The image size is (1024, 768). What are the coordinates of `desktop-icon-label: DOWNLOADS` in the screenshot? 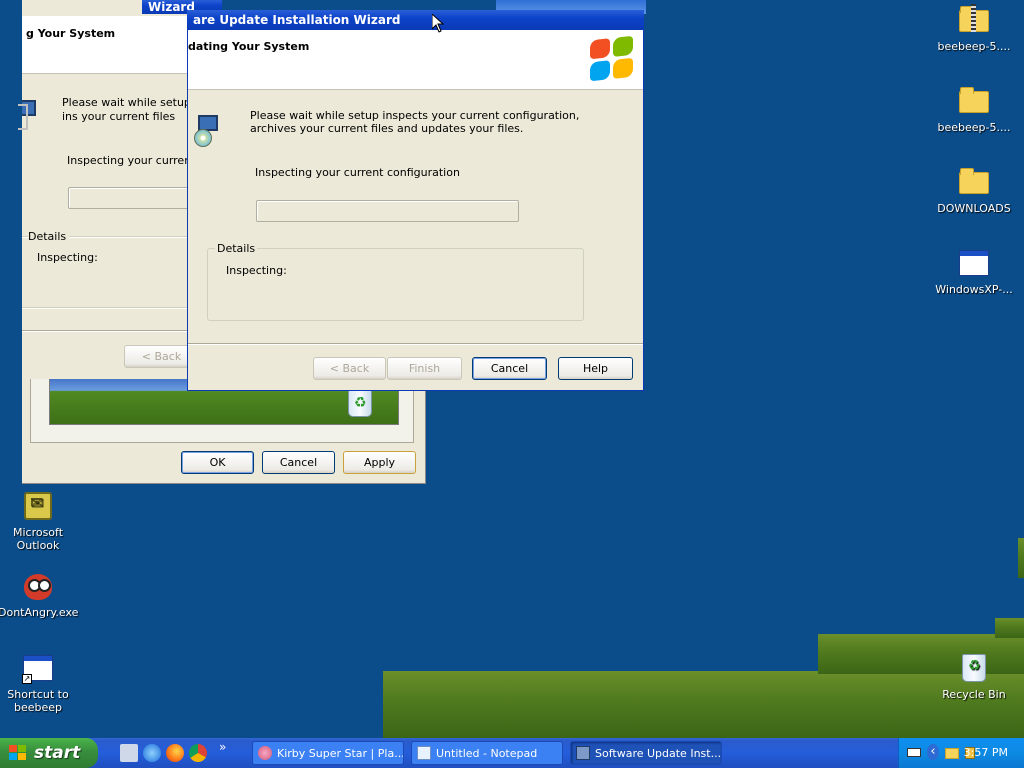 It's located at (974, 208).